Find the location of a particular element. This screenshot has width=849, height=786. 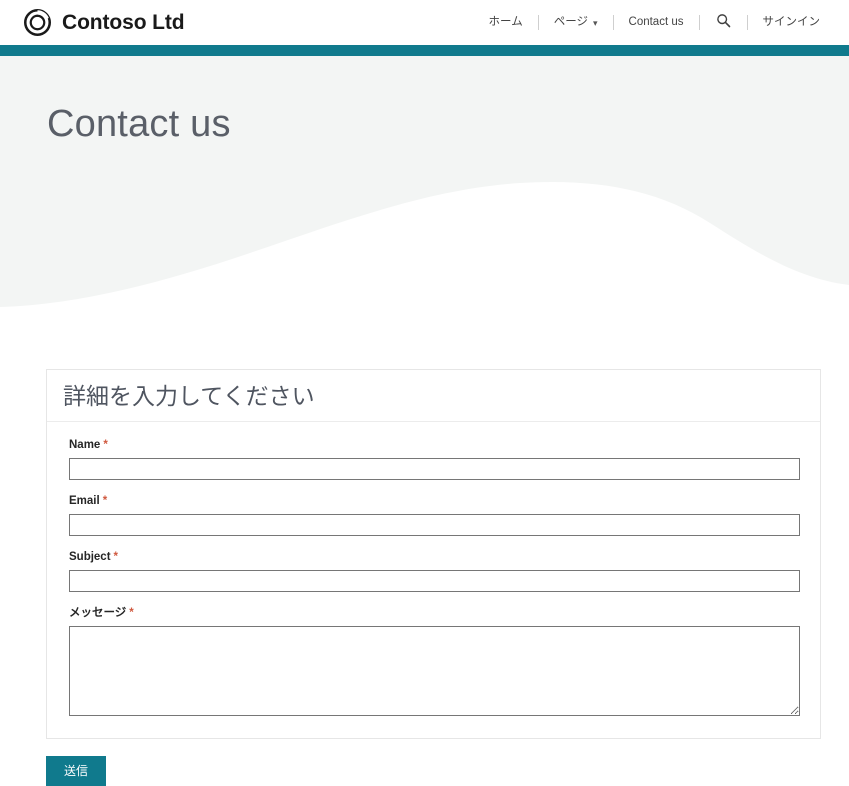

field-email-label-text: Email is located at coordinates (84, 501).